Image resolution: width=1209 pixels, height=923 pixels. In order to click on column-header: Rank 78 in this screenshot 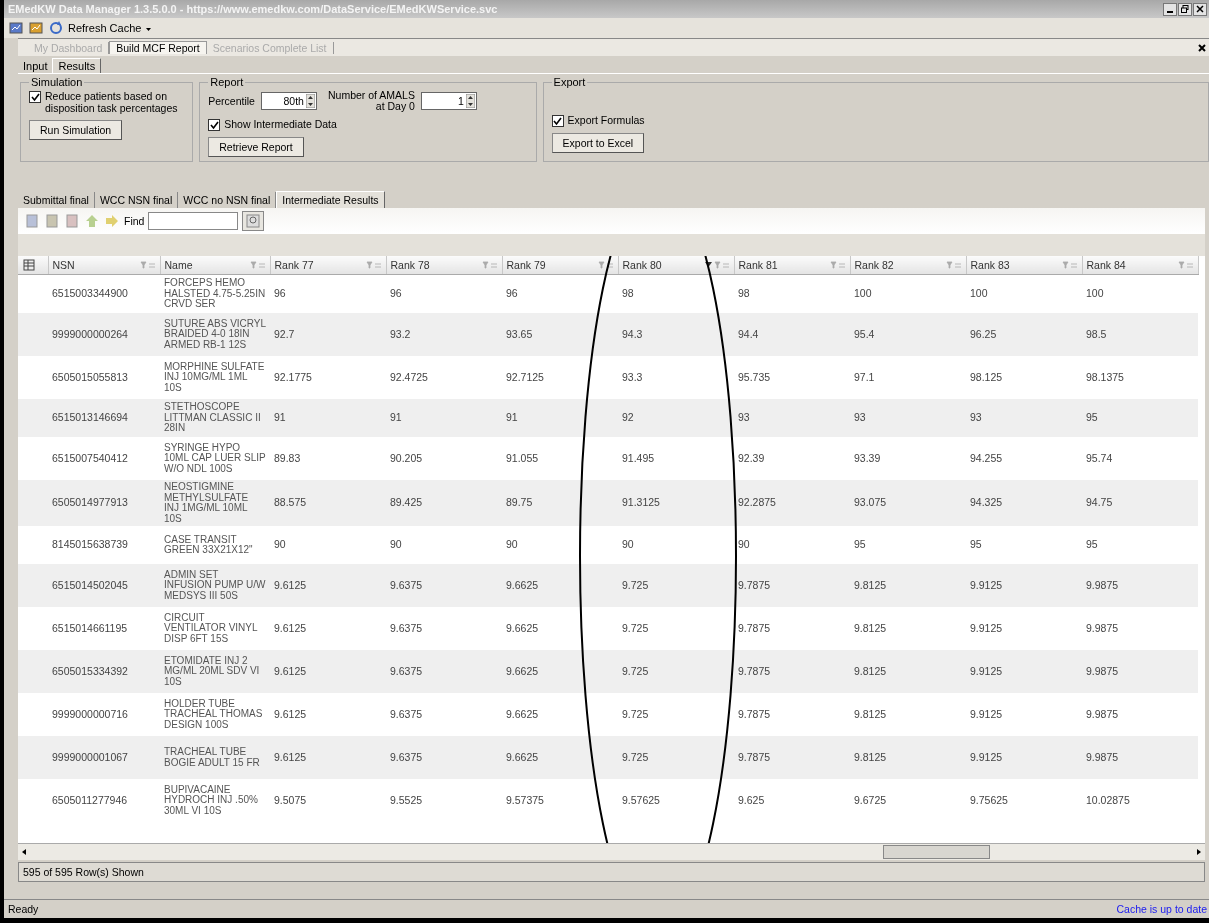, I will do `click(444, 265)`.